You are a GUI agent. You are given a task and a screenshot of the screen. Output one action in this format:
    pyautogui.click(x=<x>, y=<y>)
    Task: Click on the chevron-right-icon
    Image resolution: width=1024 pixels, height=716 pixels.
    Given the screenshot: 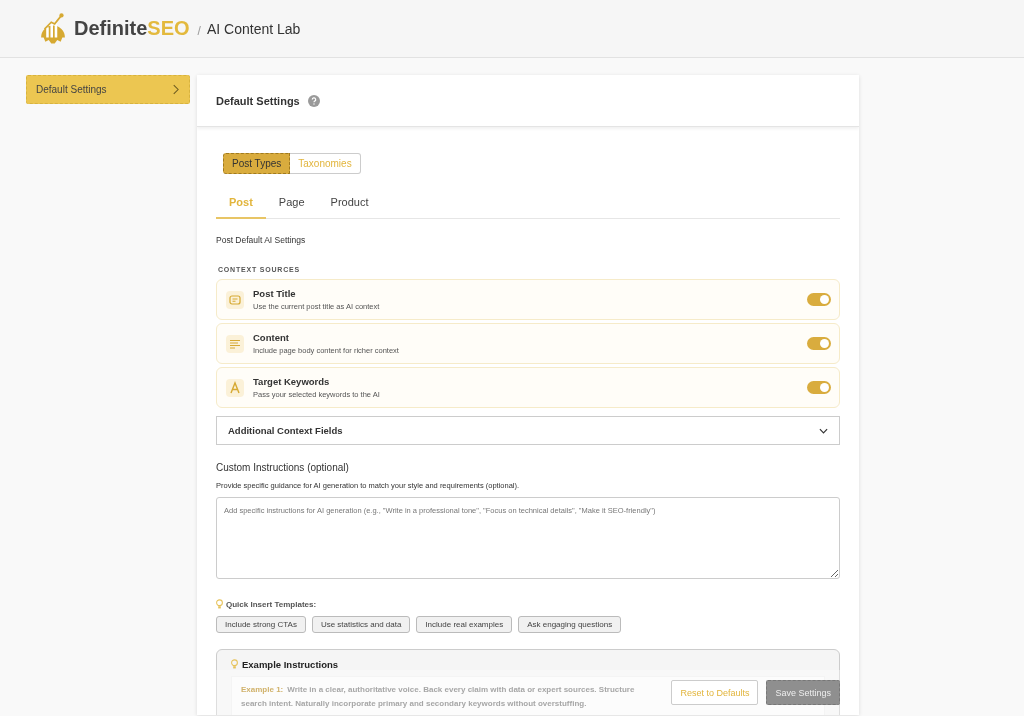 What is the action you would take?
    pyautogui.click(x=175, y=89)
    